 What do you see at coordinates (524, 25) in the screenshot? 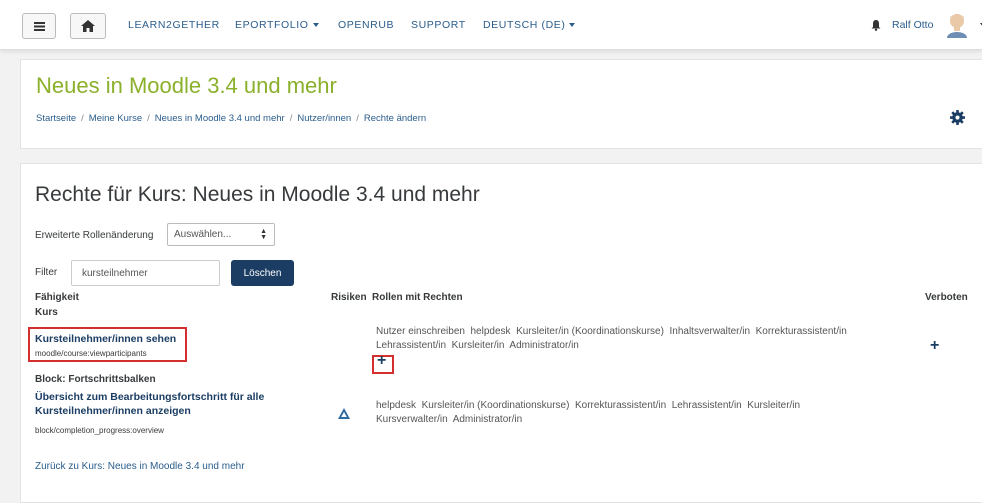
I see `nav-link-language-label: DEUTSCH (DE)` at bounding box center [524, 25].